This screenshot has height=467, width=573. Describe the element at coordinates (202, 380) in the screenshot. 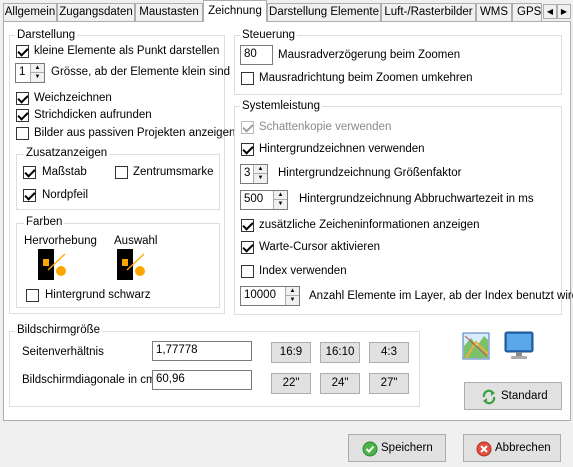

I see `diagonale-field: 60,96` at that location.